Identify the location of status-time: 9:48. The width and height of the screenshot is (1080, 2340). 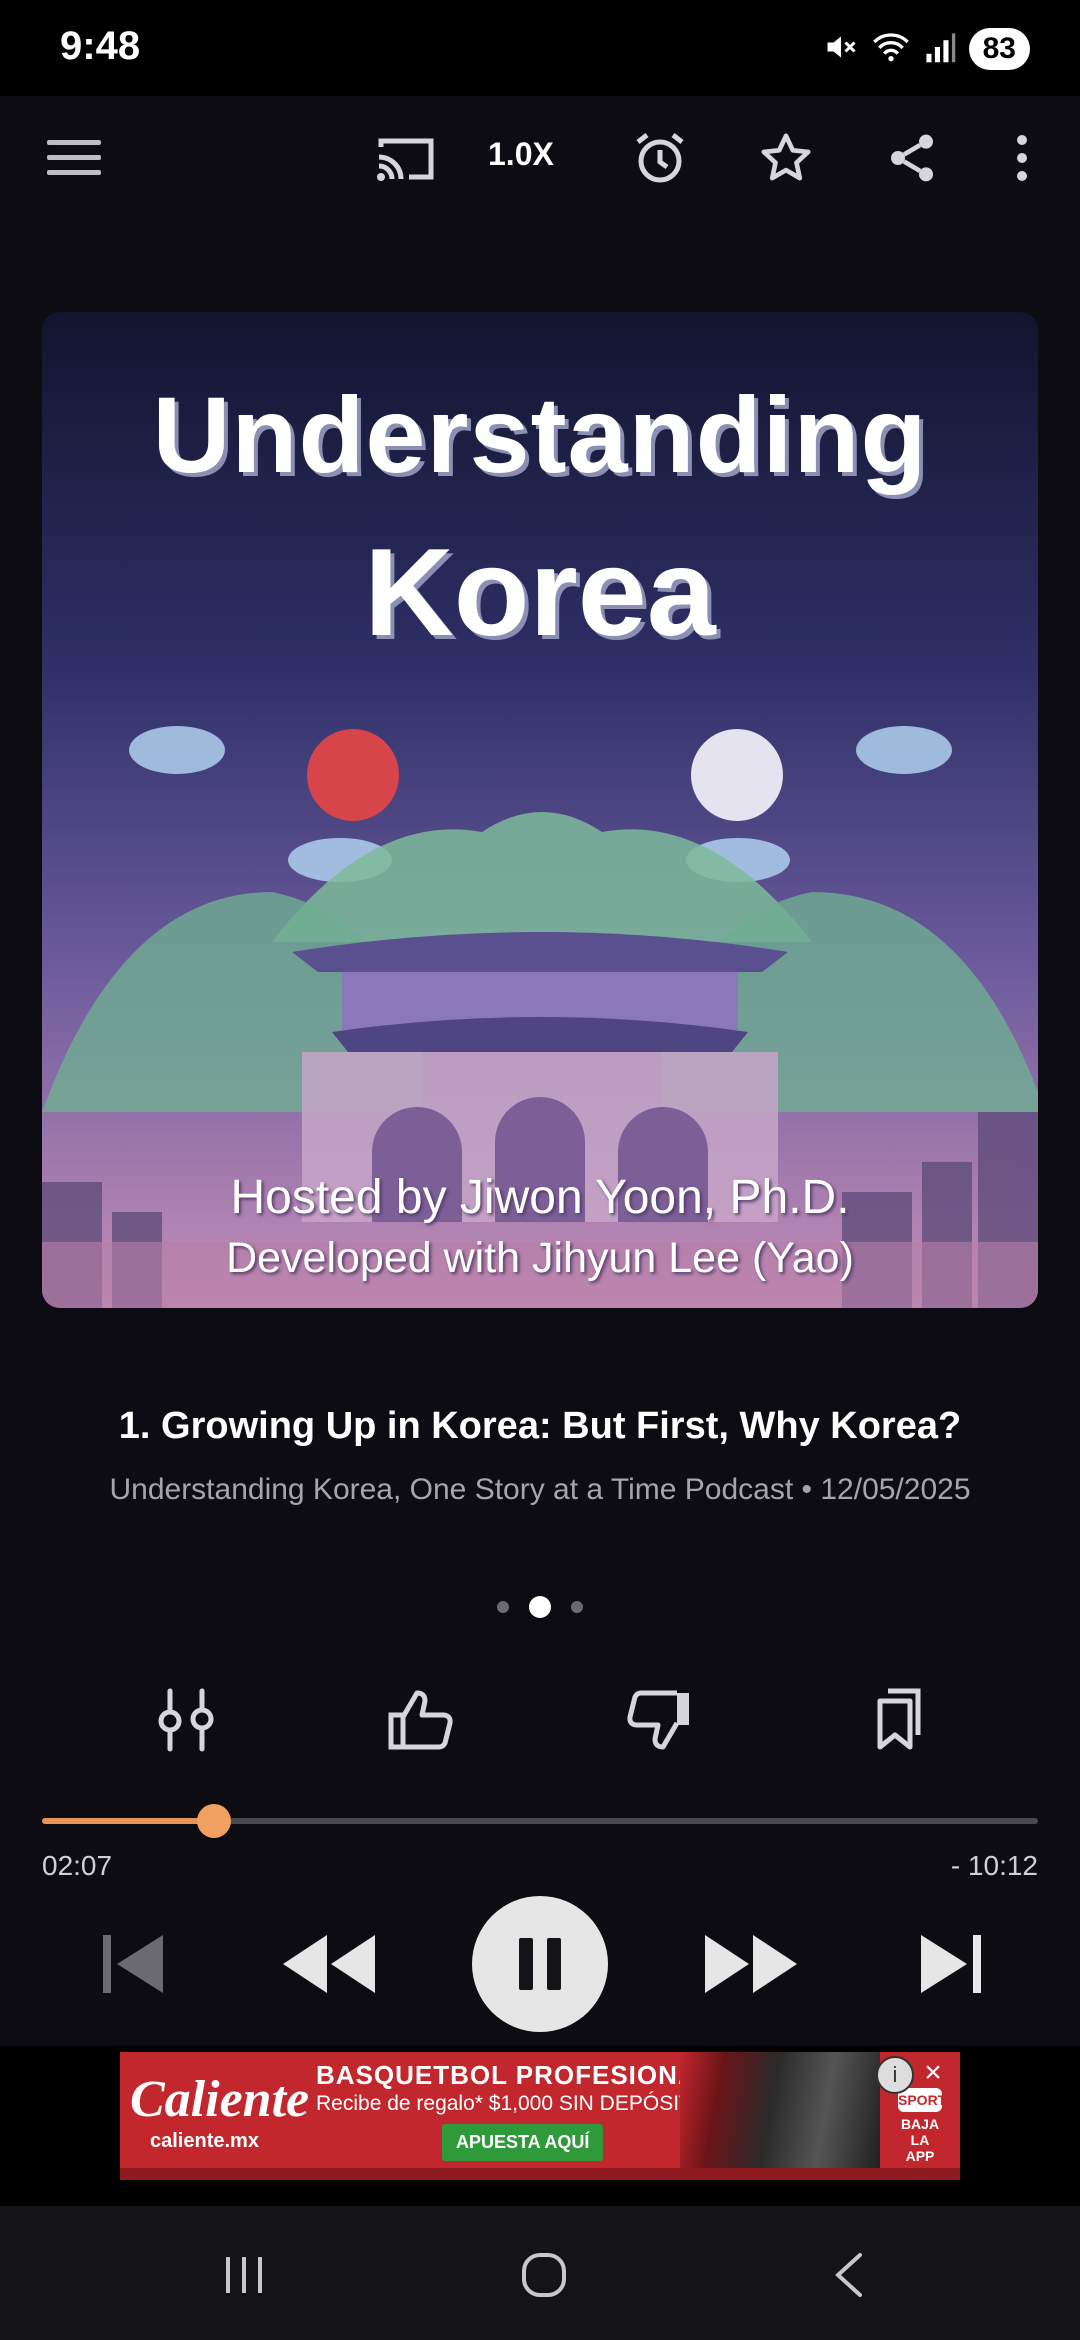
(100, 46).